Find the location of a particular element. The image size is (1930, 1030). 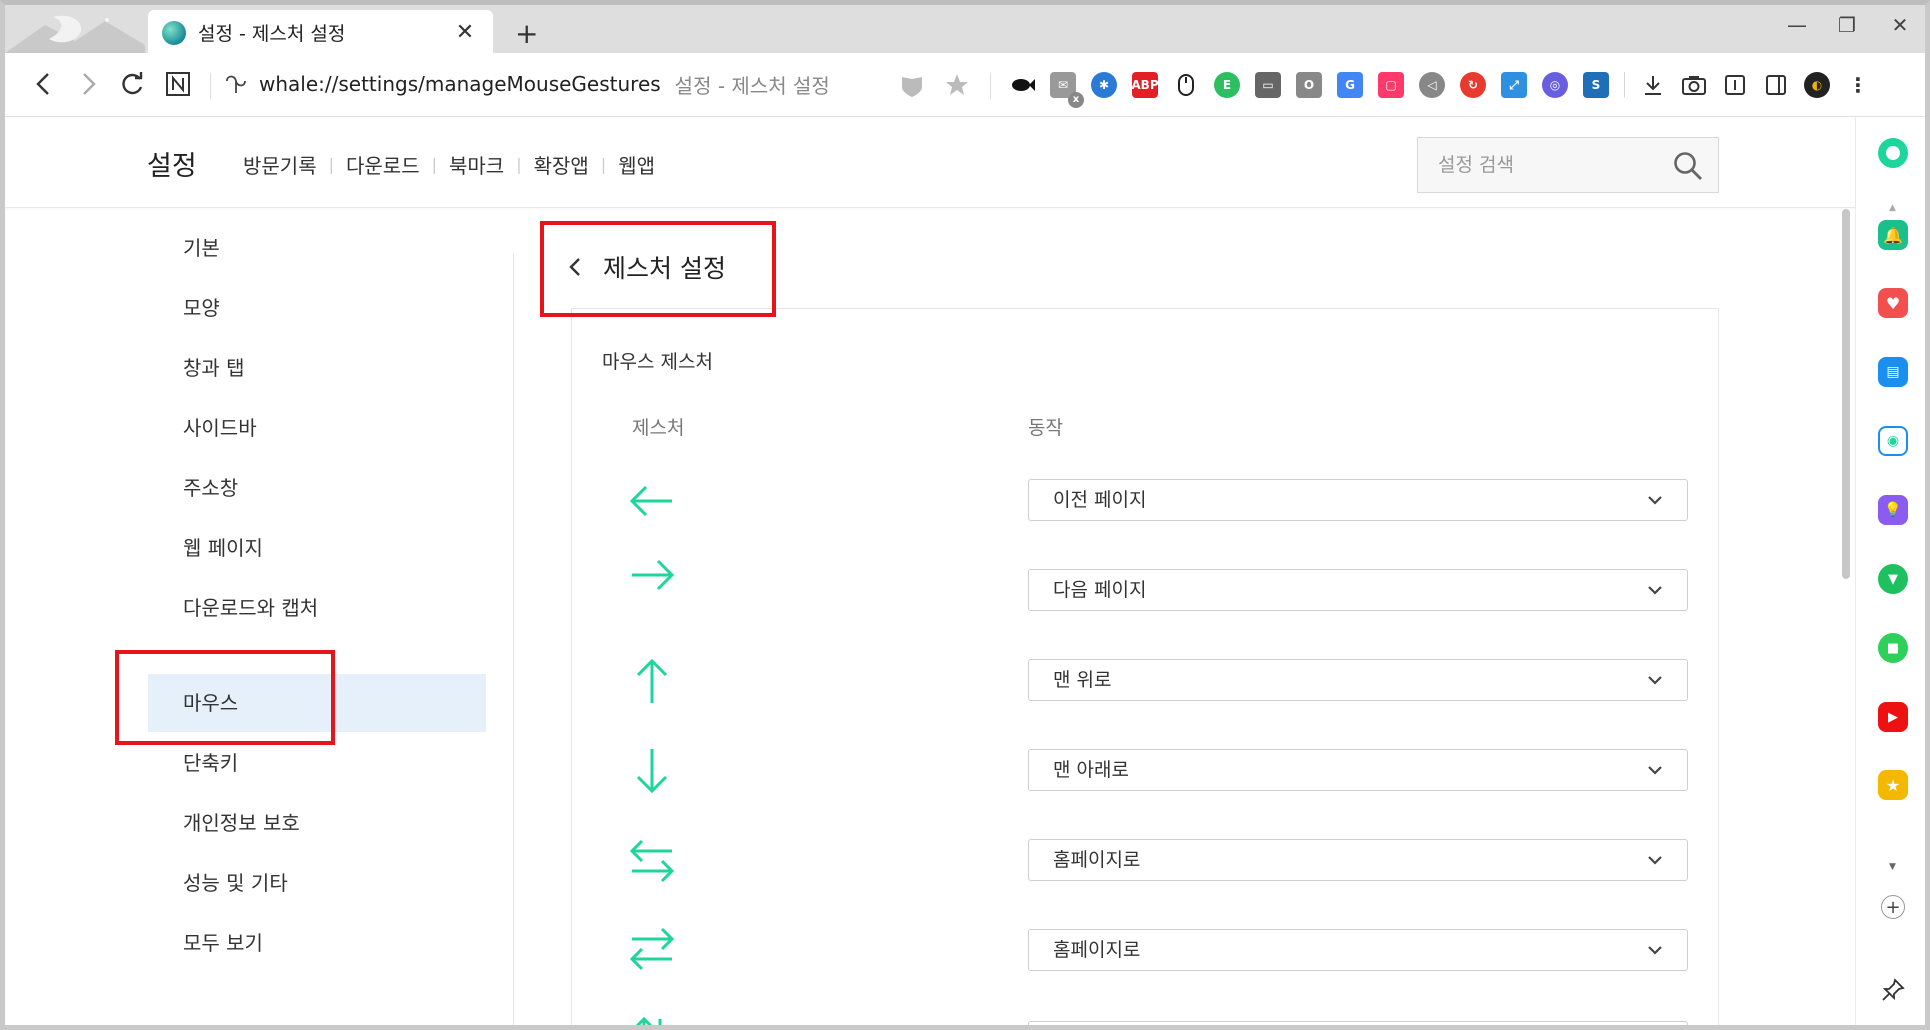

whale-sidebar: ▲ 🔔 ♥ ▤ ◉ 💡 ▼ ■ ▶ ★ ▼ + is located at coordinates (1890, 571).